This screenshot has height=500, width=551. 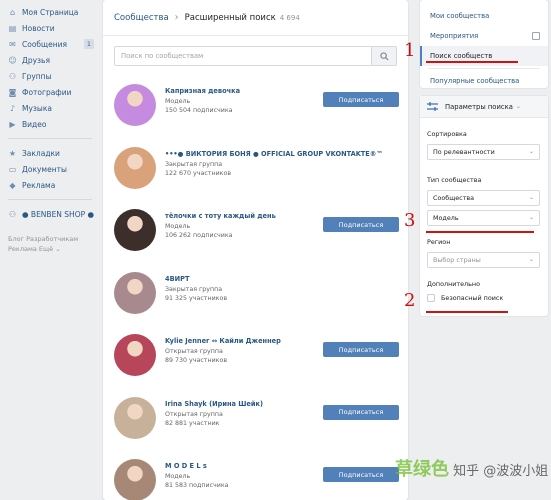 I want to click on sidebar-item: ⌂ Моя Страница, so click(x=50, y=12).